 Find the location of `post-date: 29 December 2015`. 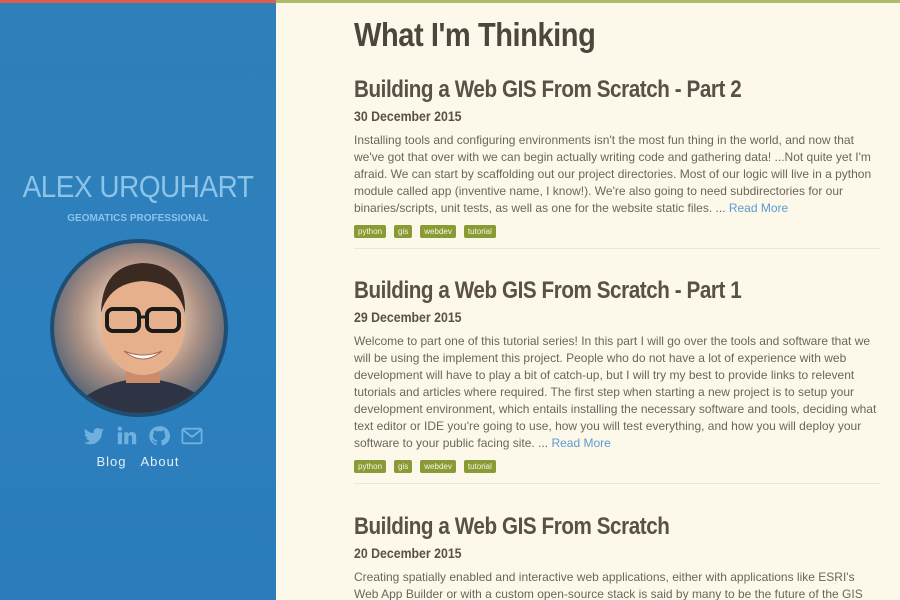

post-date: 29 December 2015 is located at coordinates (408, 317).